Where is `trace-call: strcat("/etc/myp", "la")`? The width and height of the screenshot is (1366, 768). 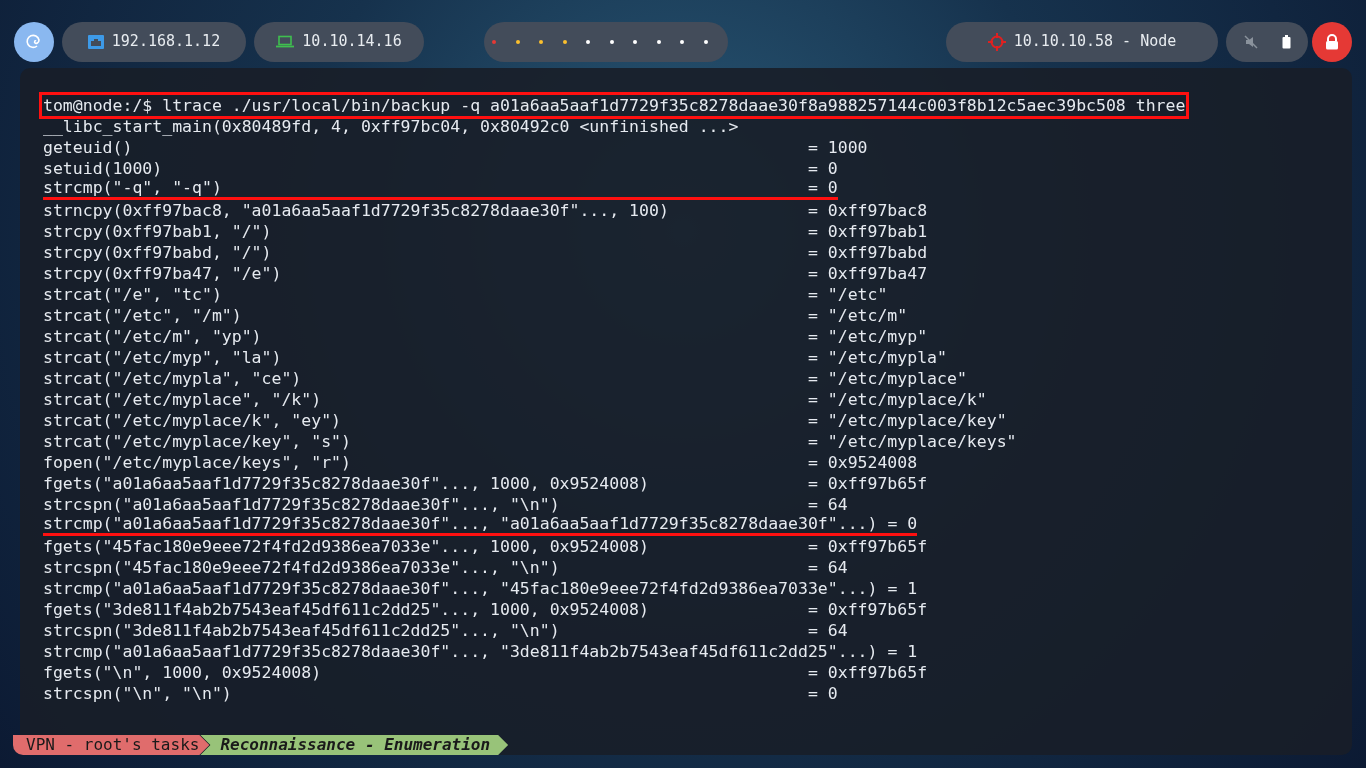 trace-call: strcat("/etc/myp", "la") is located at coordinates (163, 357).